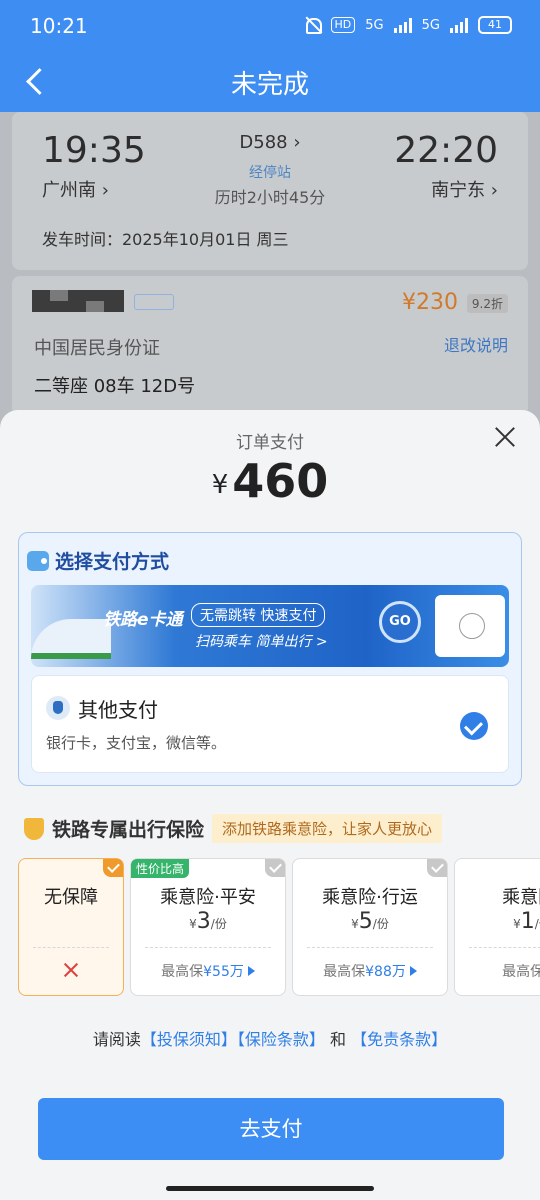 This screenshot has height=1200, width=540. Describe the element at coordinates (474, 726) in the screenshot. I see `selected-check-icon` at that location.